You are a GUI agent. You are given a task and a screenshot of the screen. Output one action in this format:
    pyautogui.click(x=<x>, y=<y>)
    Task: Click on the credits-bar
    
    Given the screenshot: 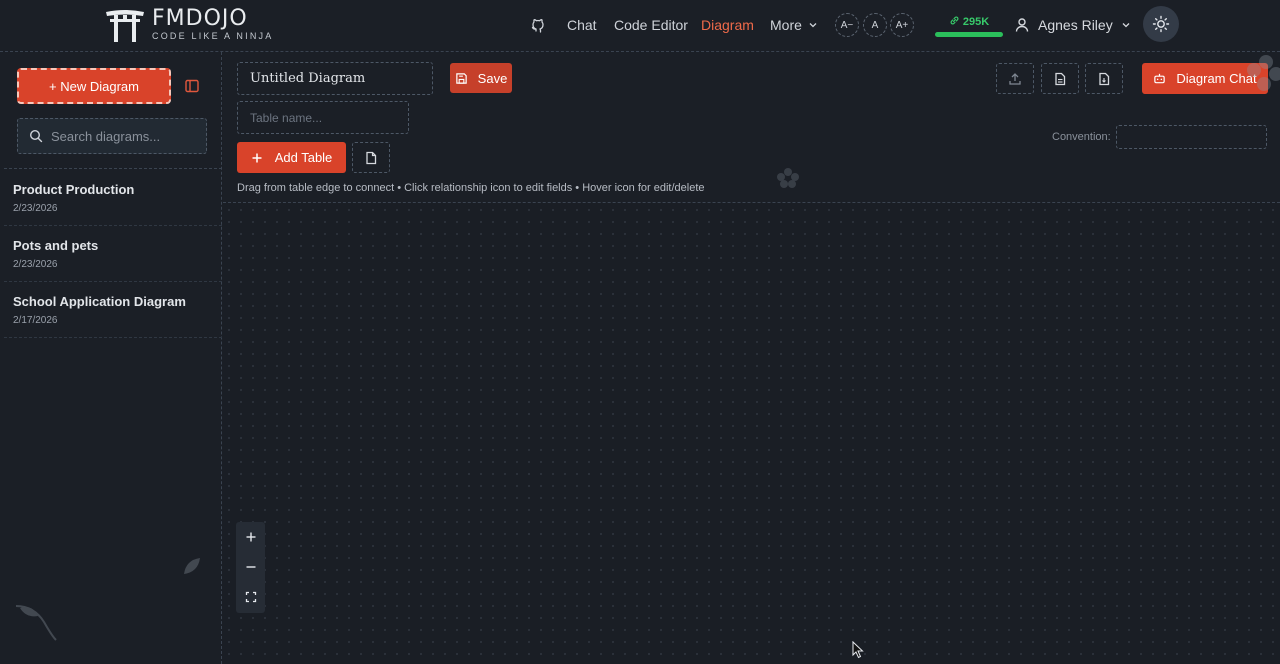 What is the action you would take?
    pyautogui.click(x=969, y=34)
    